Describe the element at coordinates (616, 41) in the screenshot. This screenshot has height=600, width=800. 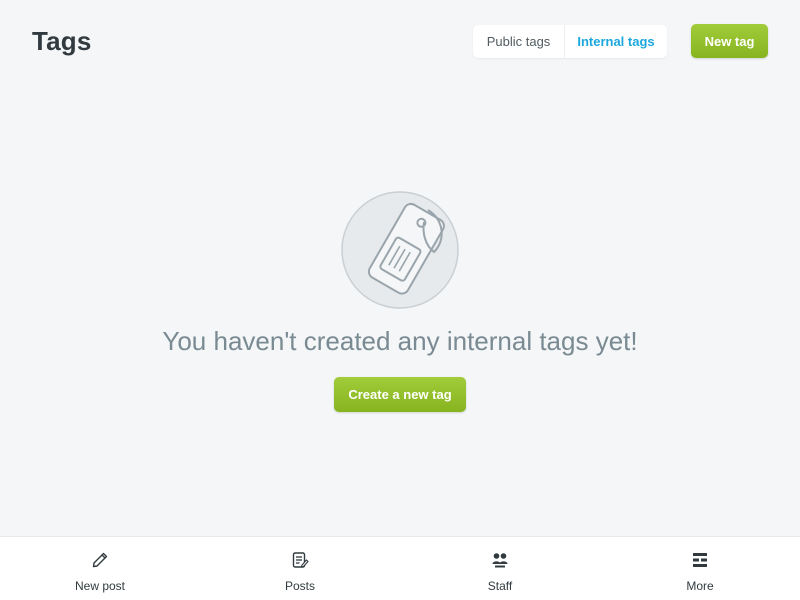
I see `tab-internal-tags: Internal tags` at that location.